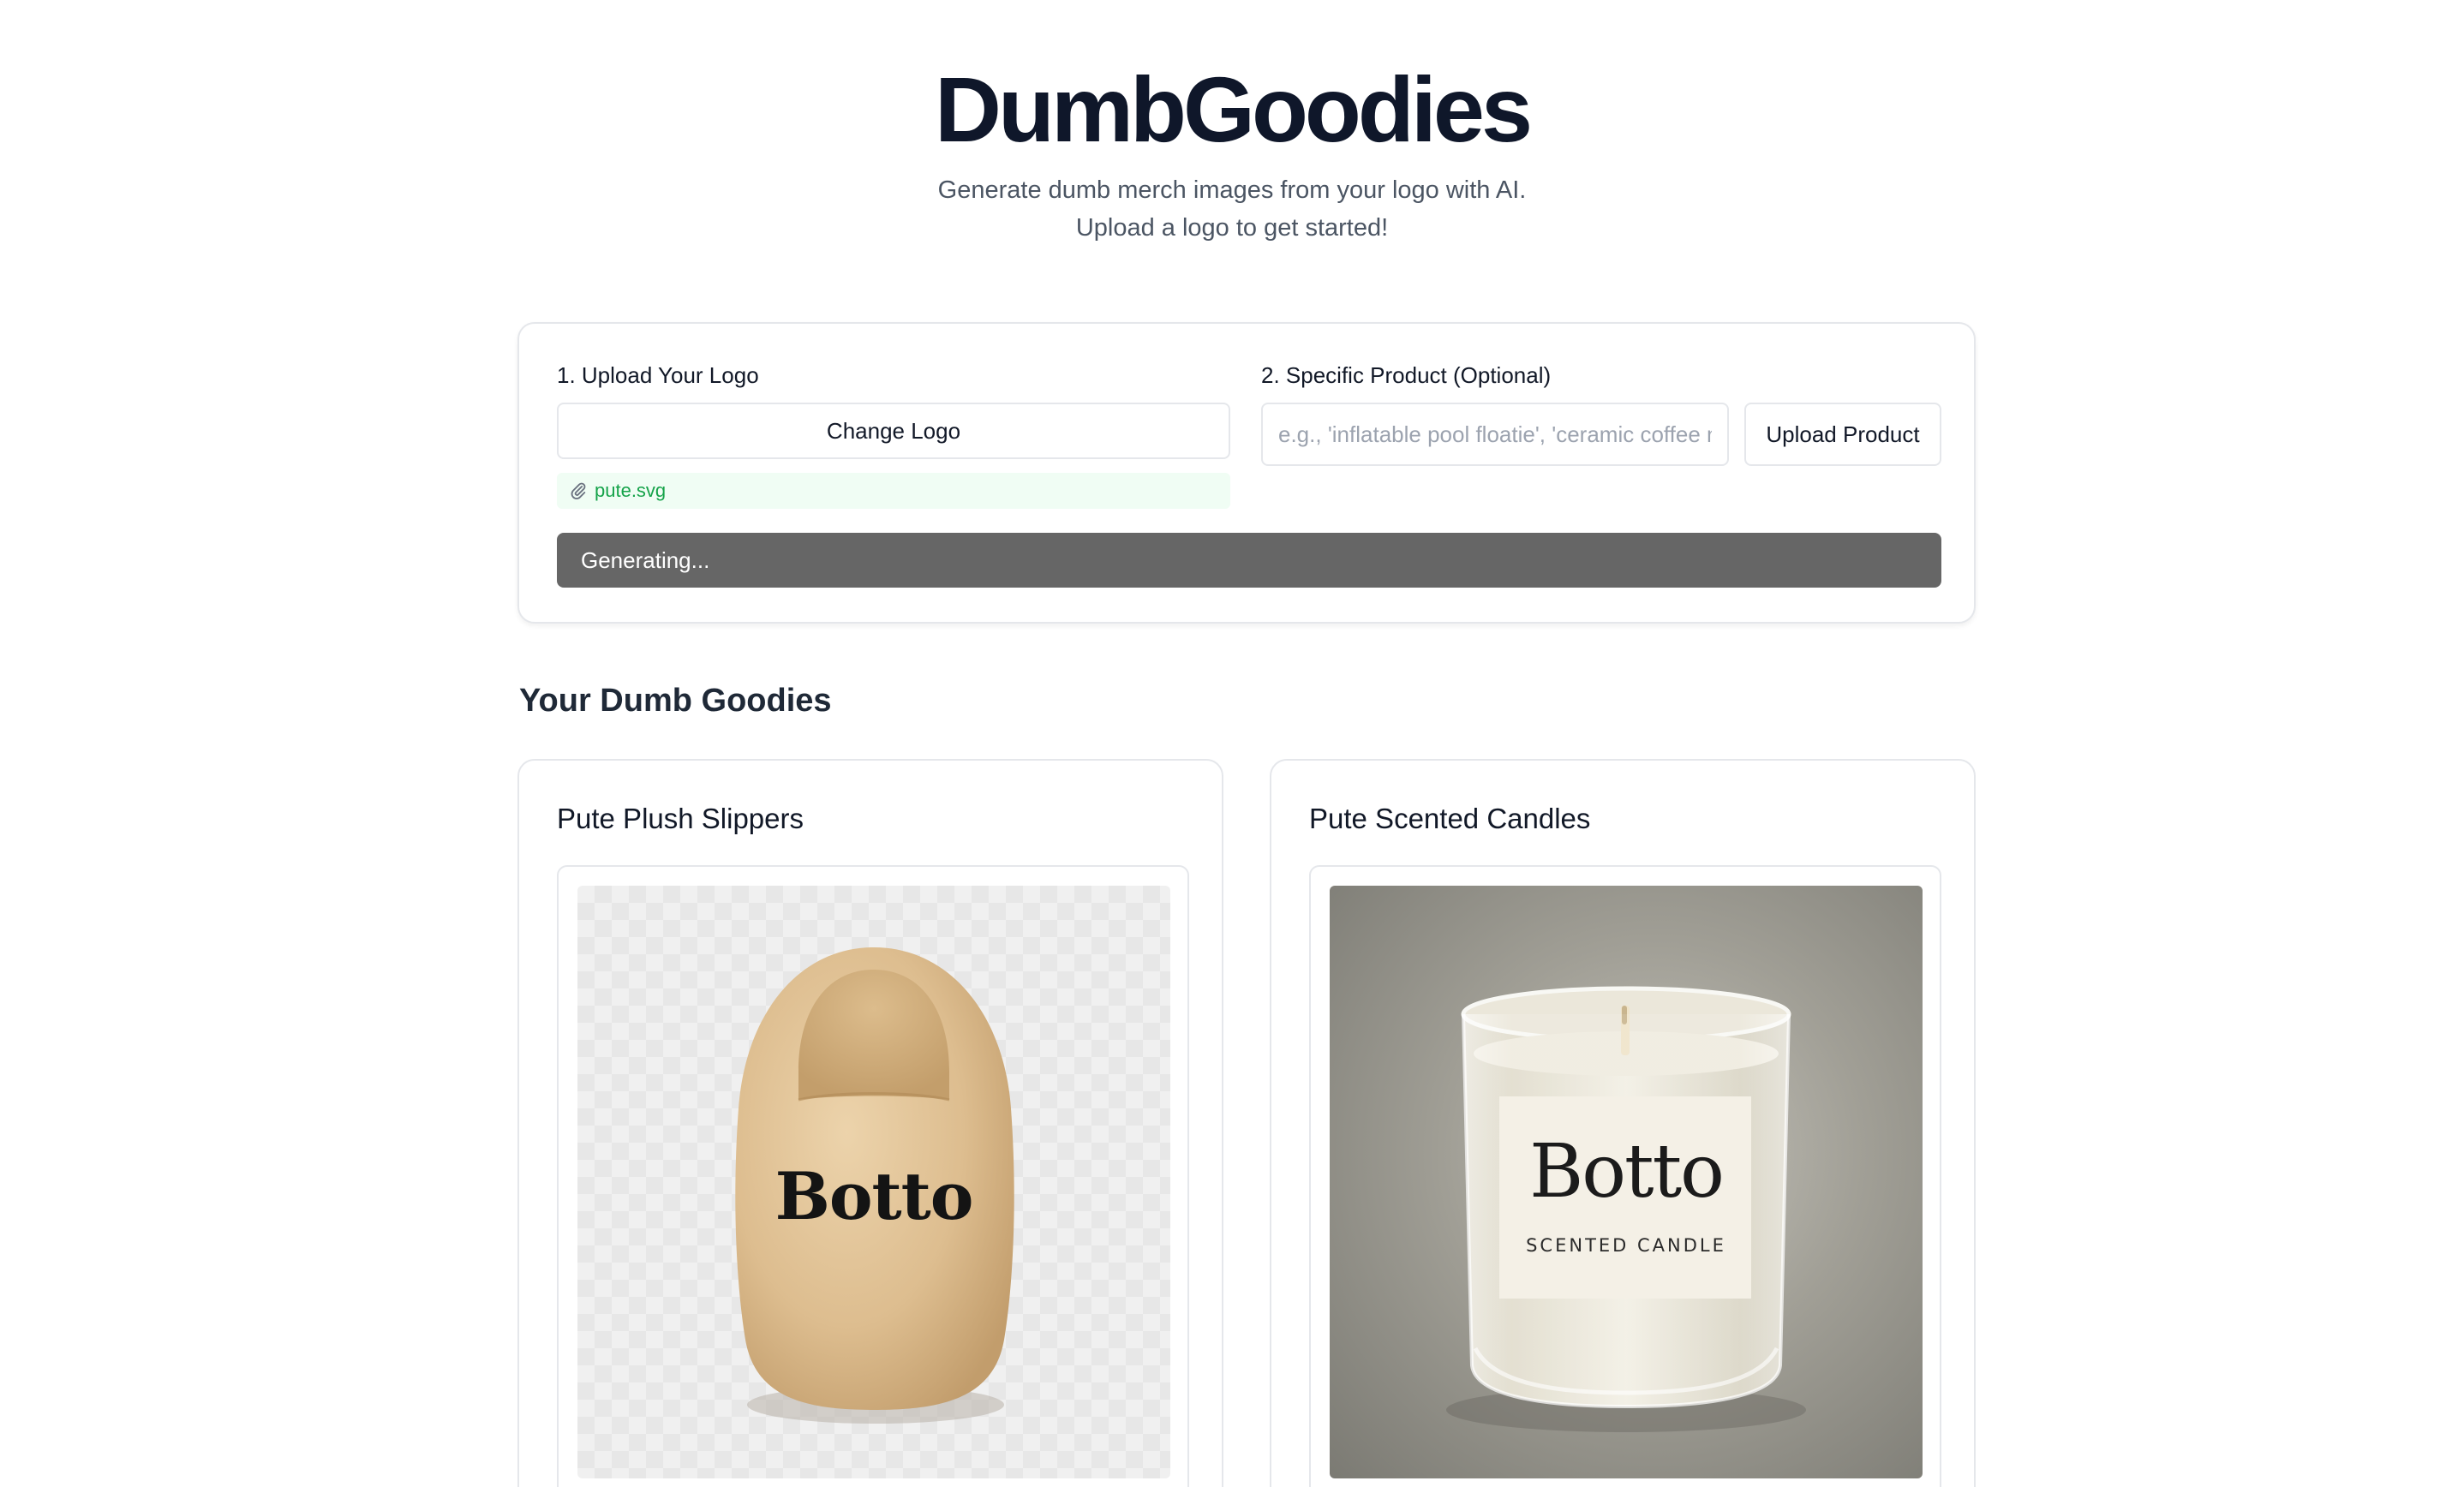 Image resolution: width=2464 pixels, height=1487 pixels. What do you see at coordinates (1627, 1172) in the screenshot?
I see `candle-logo-text: Botto` at bounding box center [1627, 1172].